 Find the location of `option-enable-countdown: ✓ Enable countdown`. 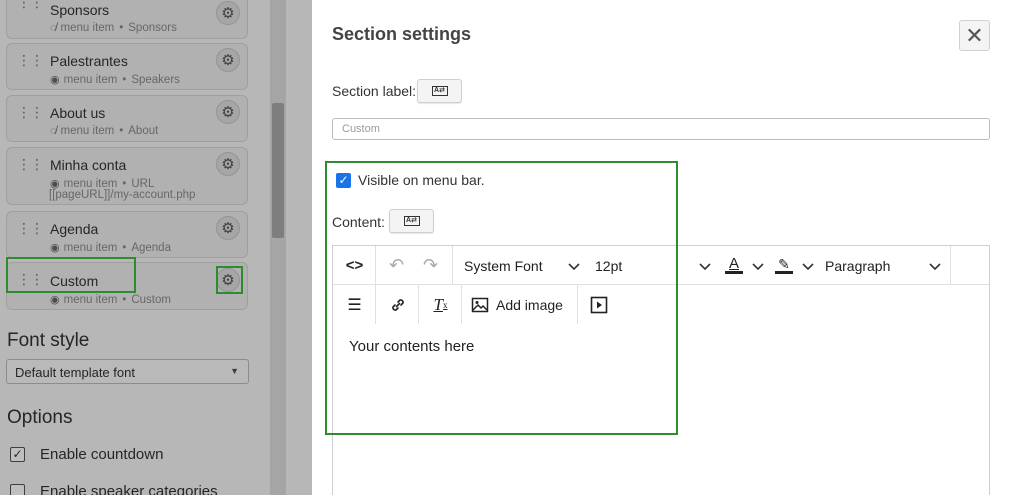

option-enable-countdown: ✓ Enable countdown is located at coordinates (86, 454).